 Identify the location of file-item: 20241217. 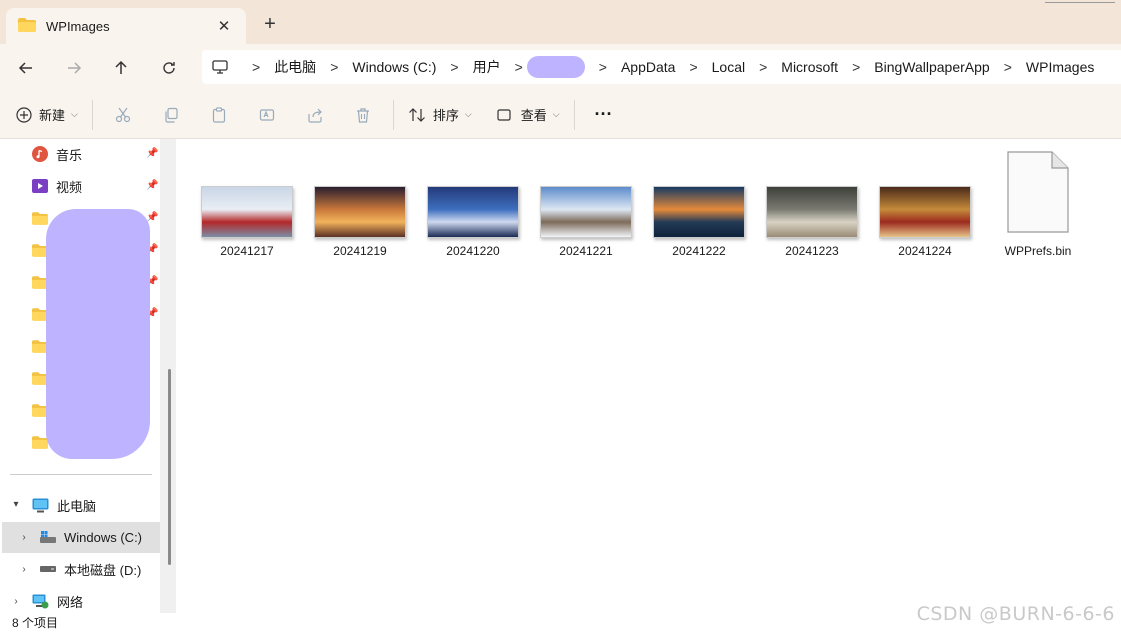
(247, 222).